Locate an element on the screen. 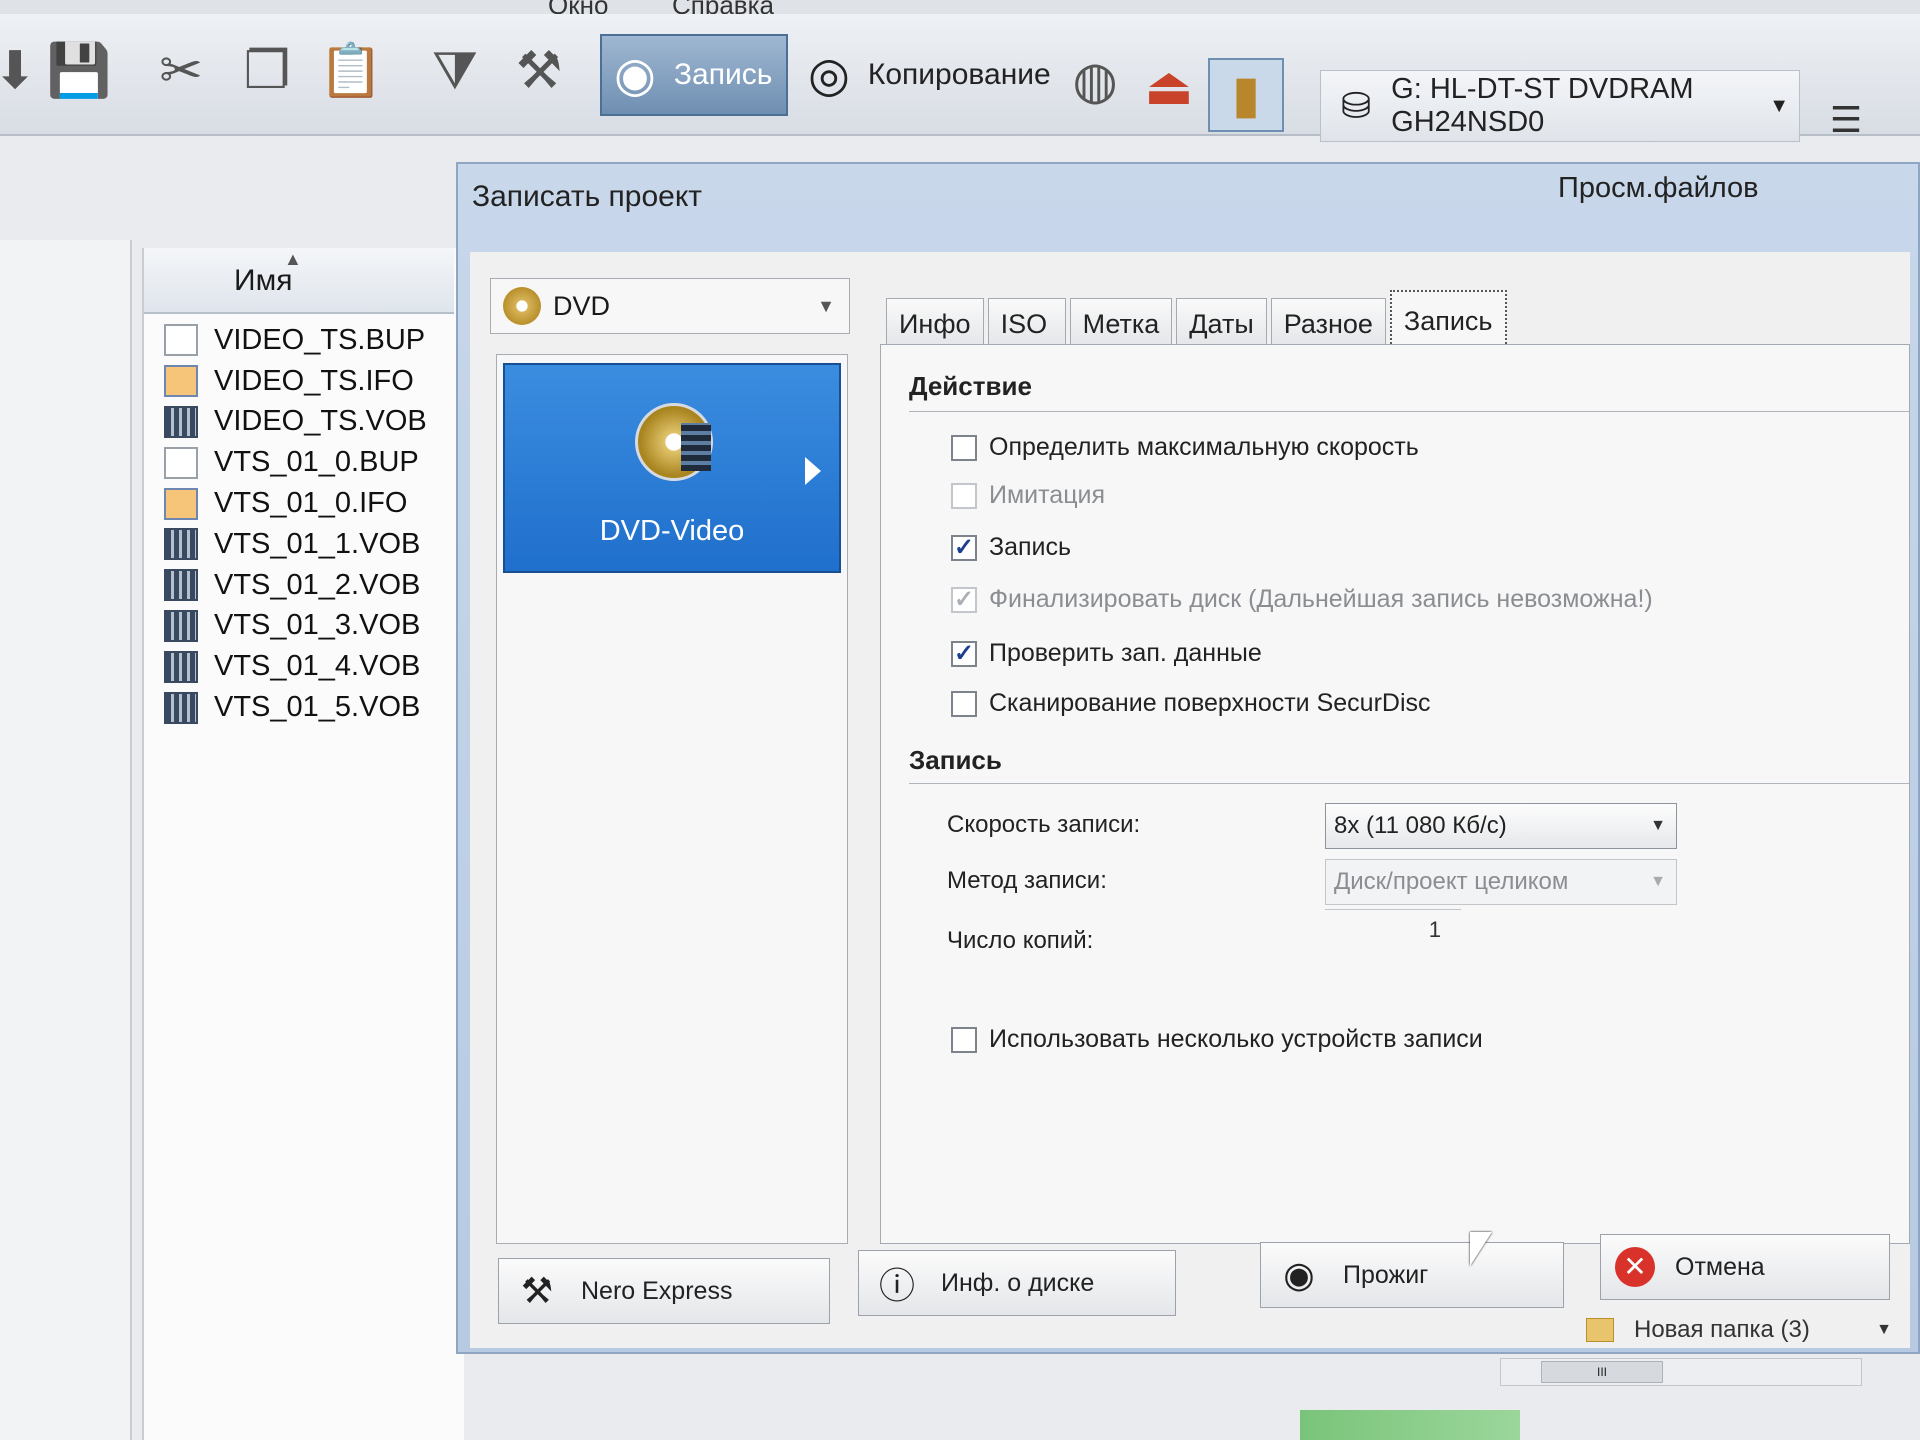 This screenshot has width=1920, height=1440. write-method-label: Метод записи: is located at coordinates (1027, 880).